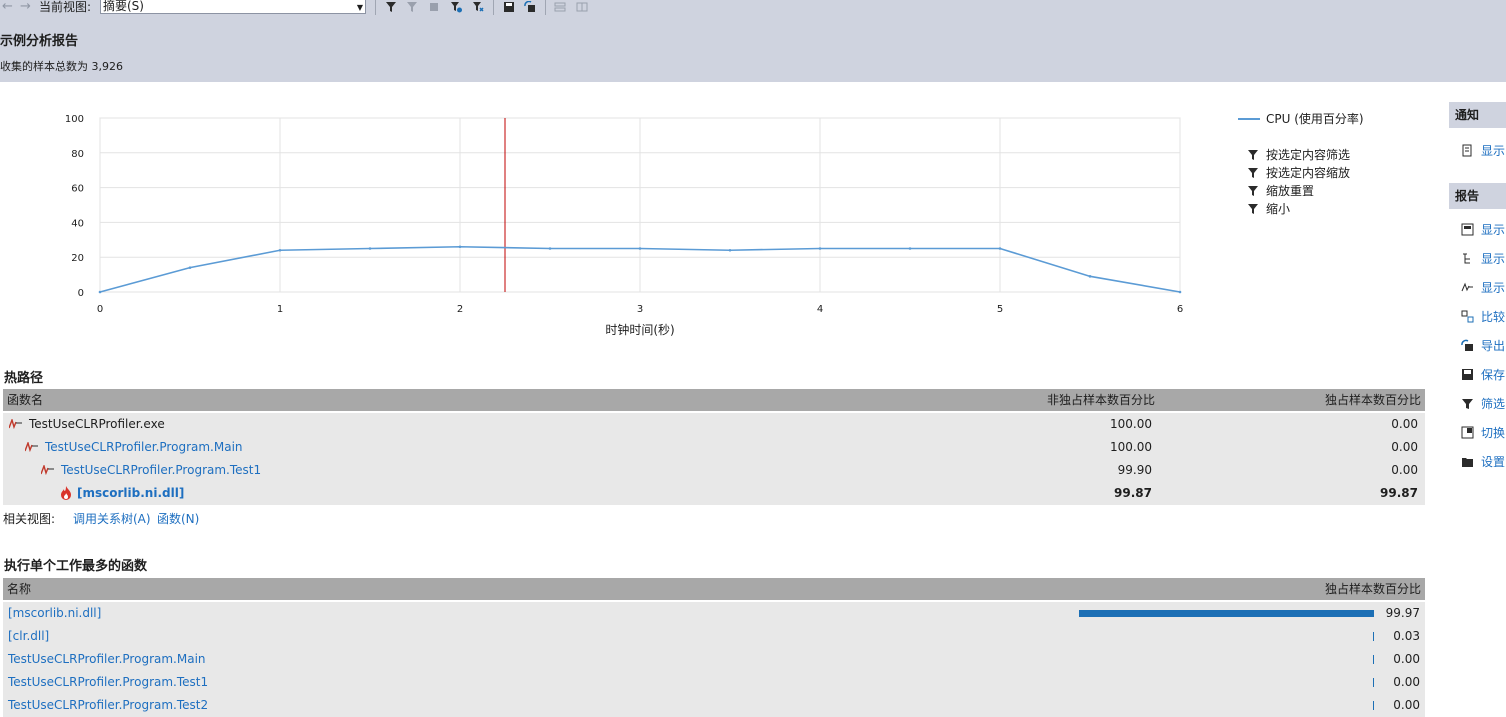  Describe the element at coordinates (25, 400) in the screenshot. I see `col-function-name: 函数名` at that location.